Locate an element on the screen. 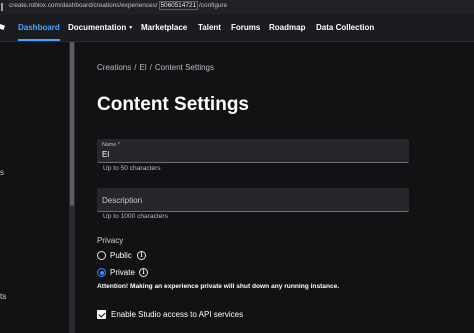 The width and height of the screenshot is (474, 333). name-field-label: Name * is located at coordinates (111, 145).